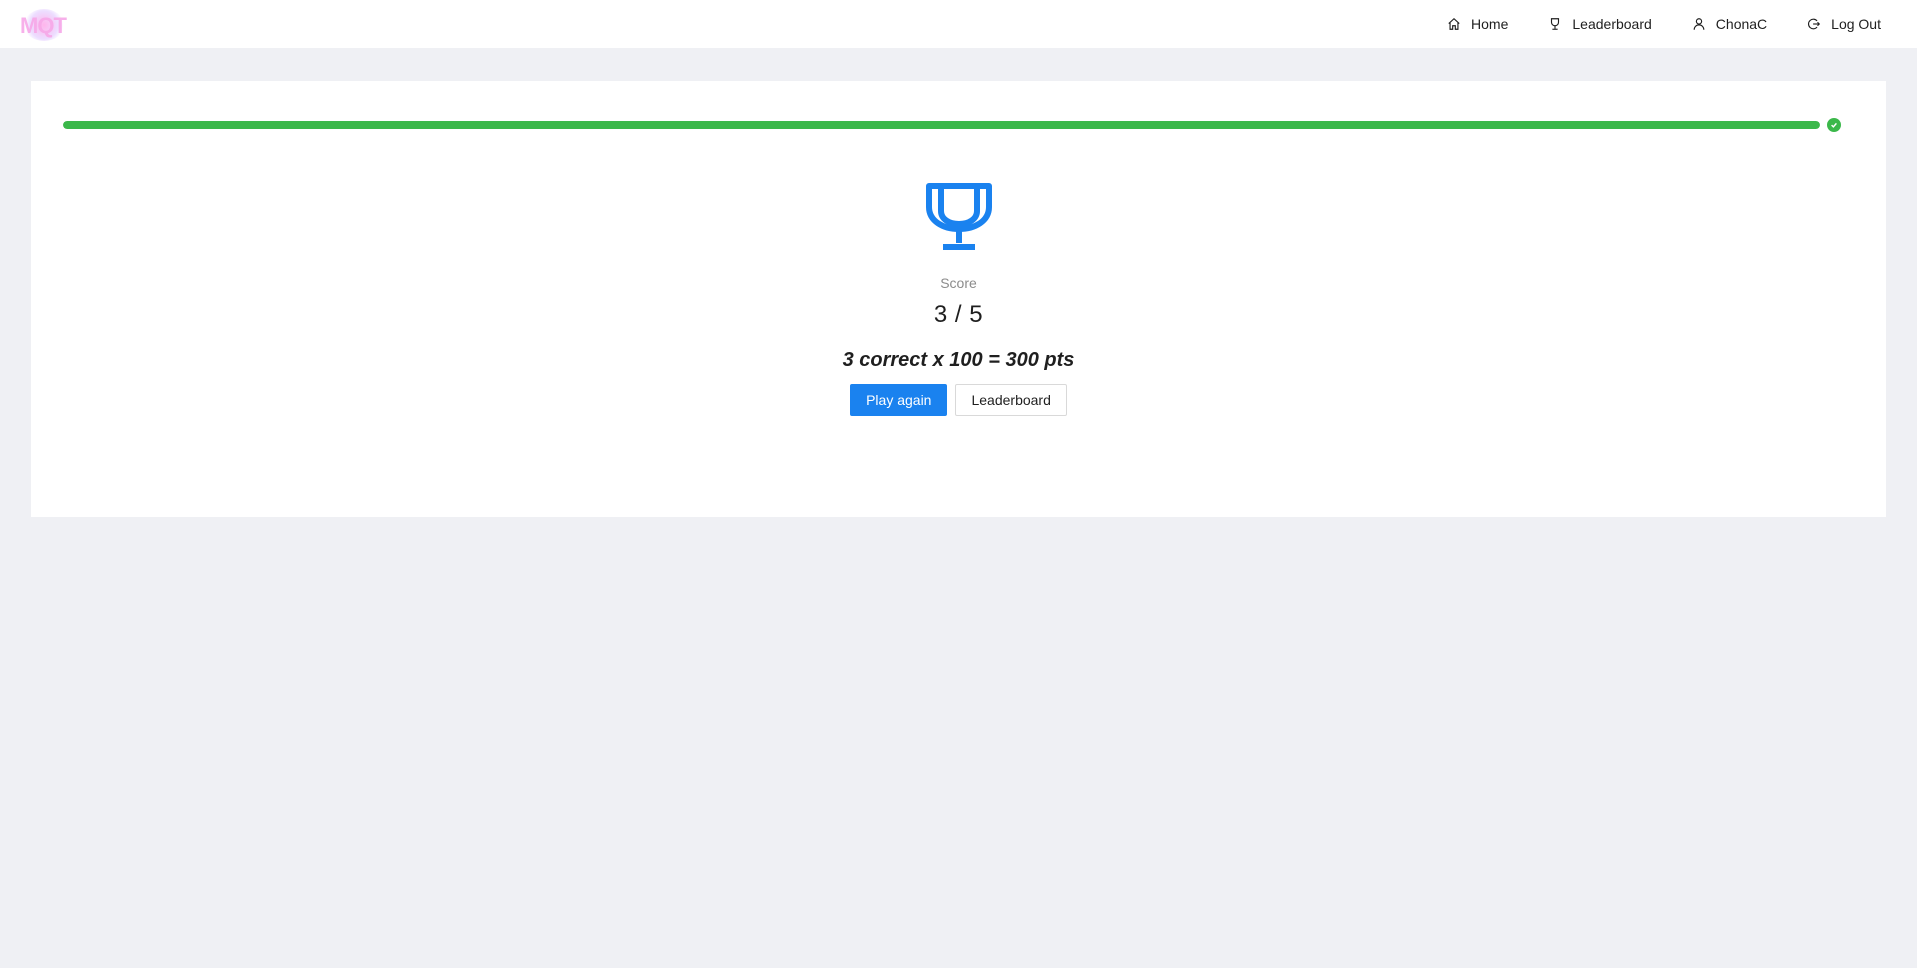 The height and width of the screenshot is (968, 1917). I want to click on nav-item-label: Leaderboard, so click(1612, 24).